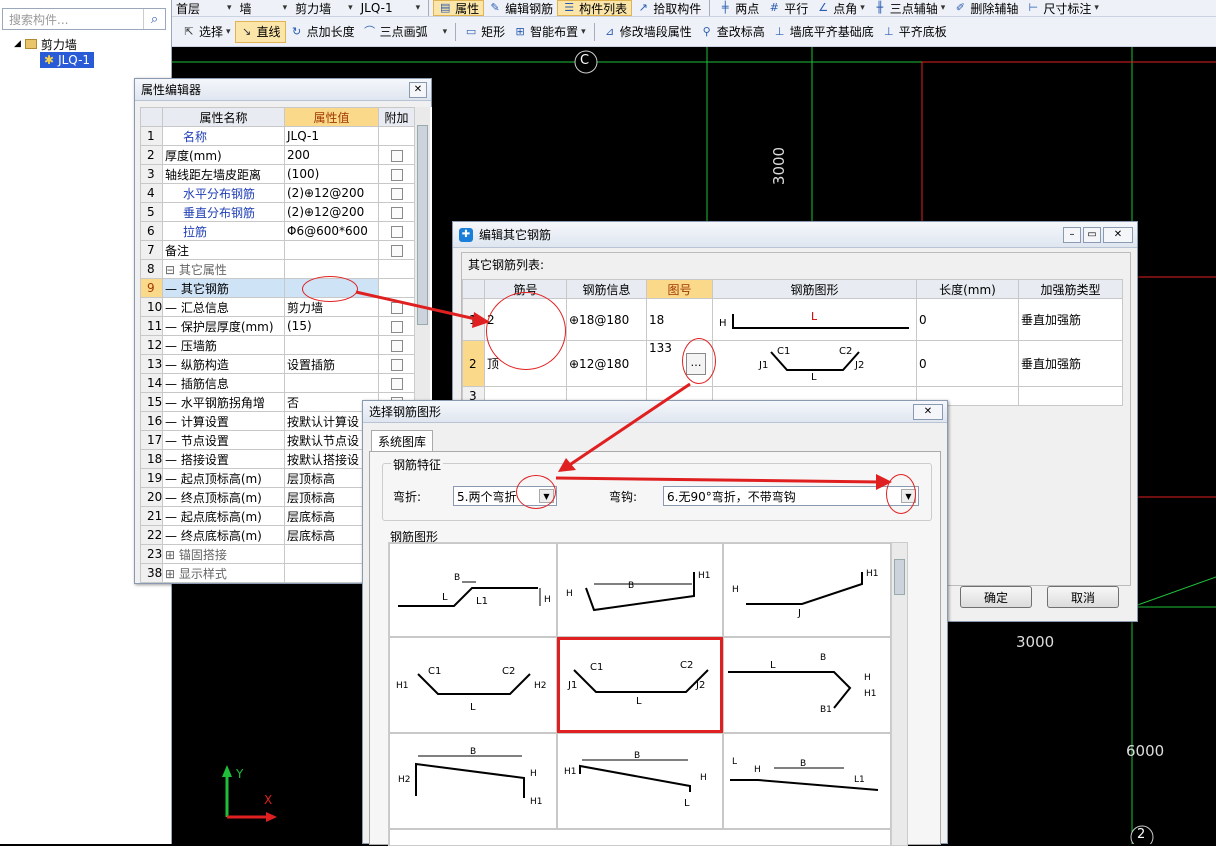  Describe the element at coordinates (914, 31) in the screenshot. I see `align-slab-button: ⊥ 平齐底板` at that location.